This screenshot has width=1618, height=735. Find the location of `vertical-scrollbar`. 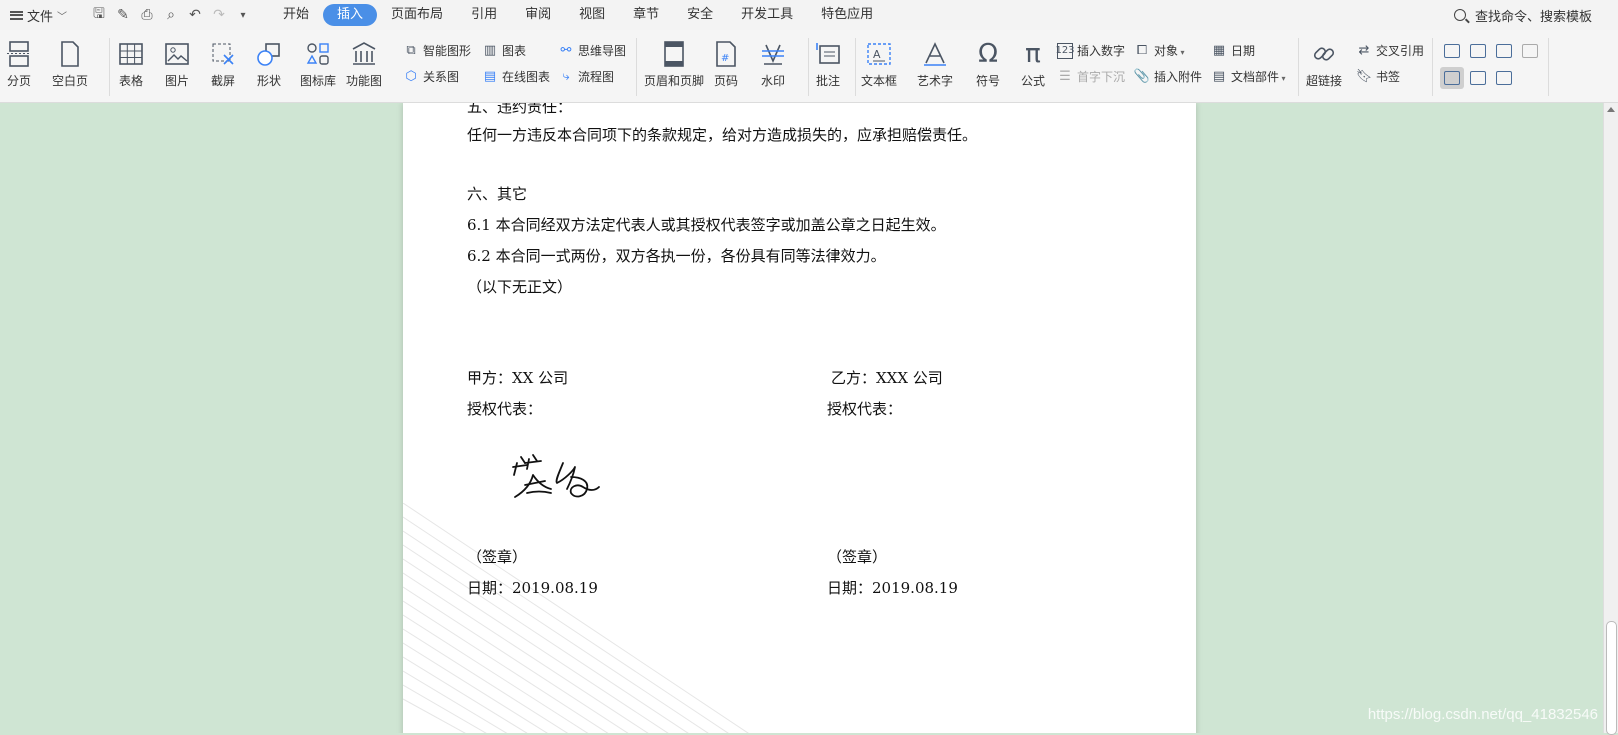

vertical-scrollbar is located at coordinates (1610, 419).